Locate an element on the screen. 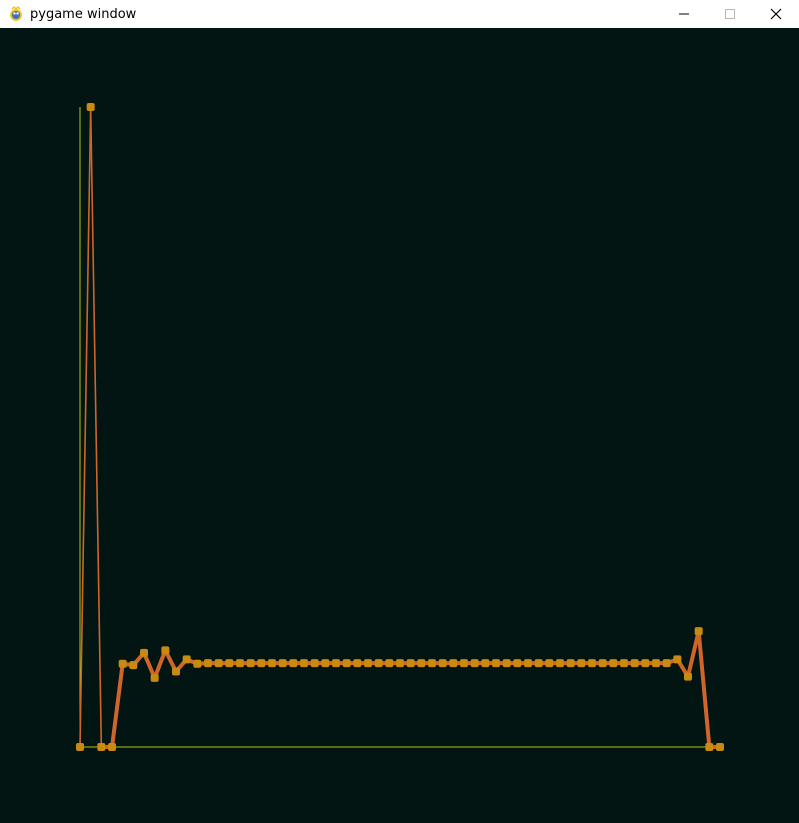 This screenshot has width=799, height=823. minimize-icon is located at coordinates (684, 14).